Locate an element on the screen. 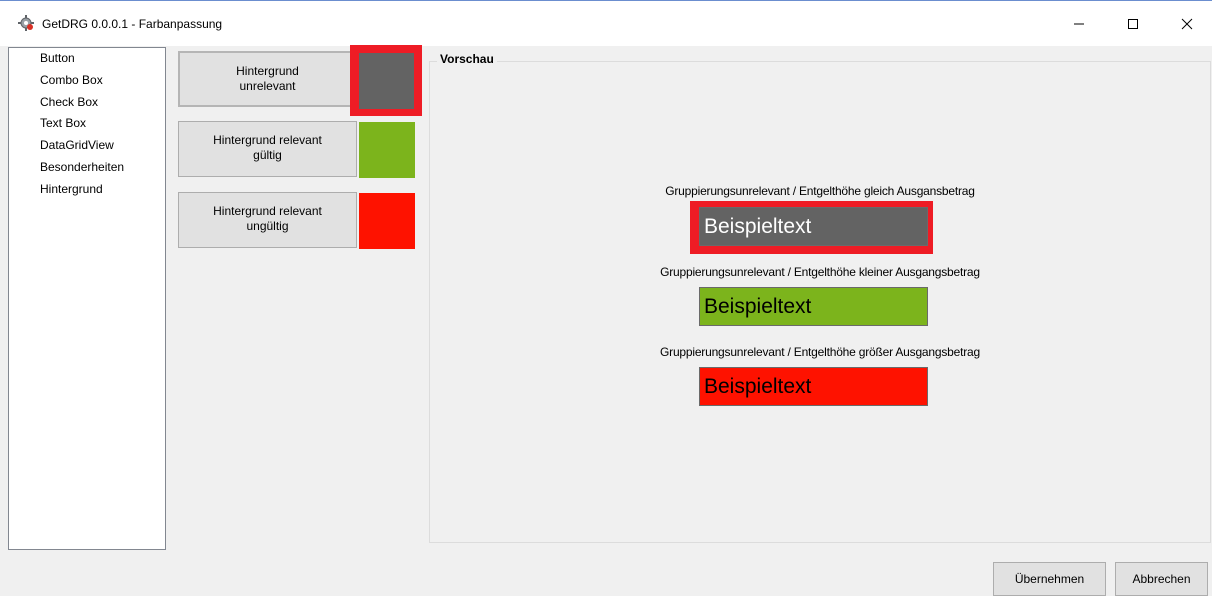  list-item-text-box: Text Box is located at coordinates (63, 123).